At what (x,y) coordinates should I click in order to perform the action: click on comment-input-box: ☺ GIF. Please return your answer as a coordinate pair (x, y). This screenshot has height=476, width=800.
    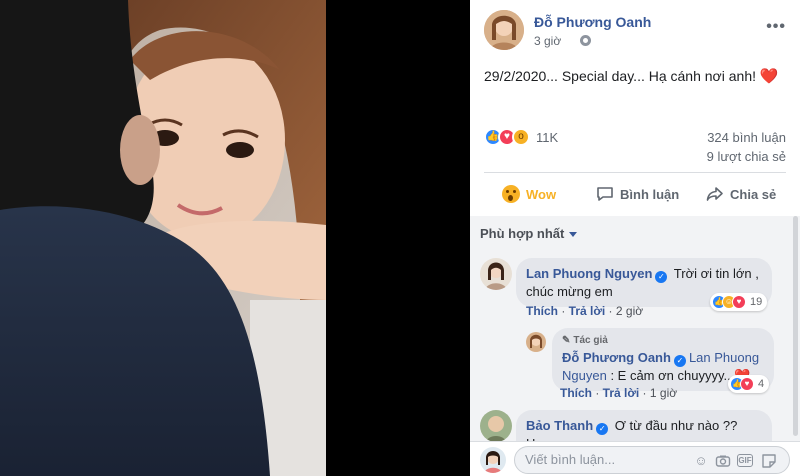
    Looking at the image, I should click on (652, 460).